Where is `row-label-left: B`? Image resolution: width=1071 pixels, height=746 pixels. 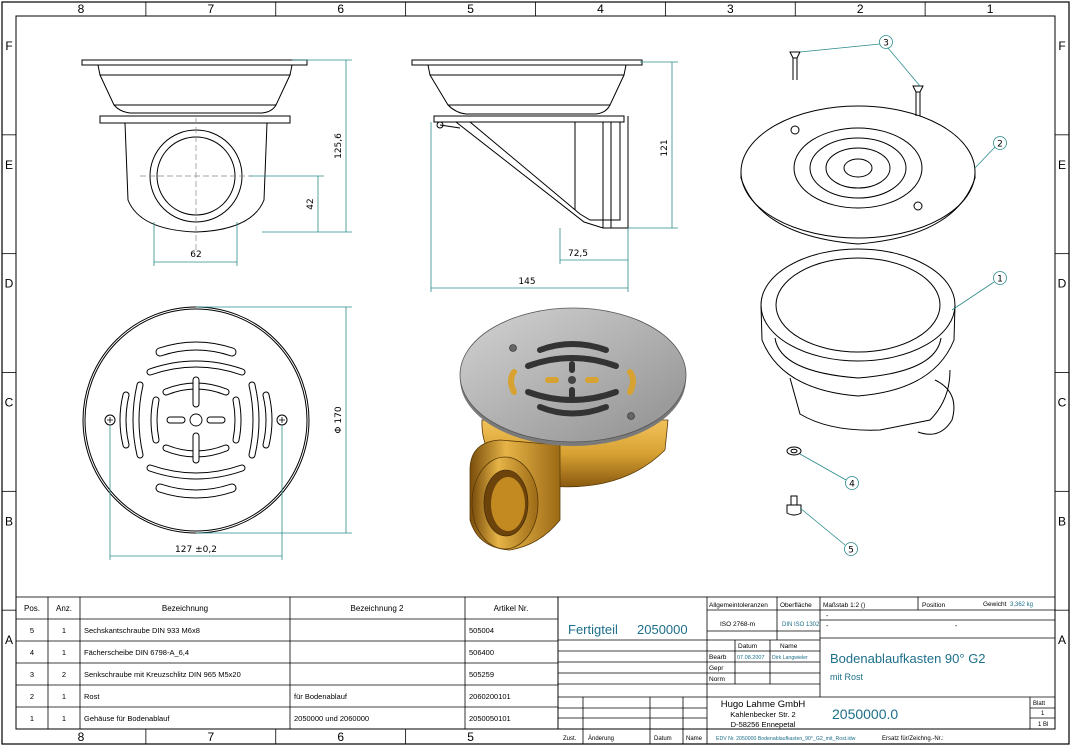 row-label-left: B is located at coordinates (9, 521).